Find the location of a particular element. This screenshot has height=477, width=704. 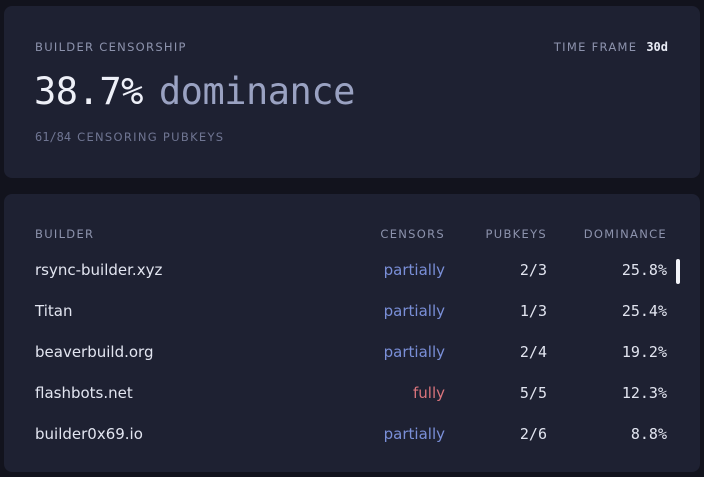

dominance-percent: 25.4% is located at coordinates (644, 311).